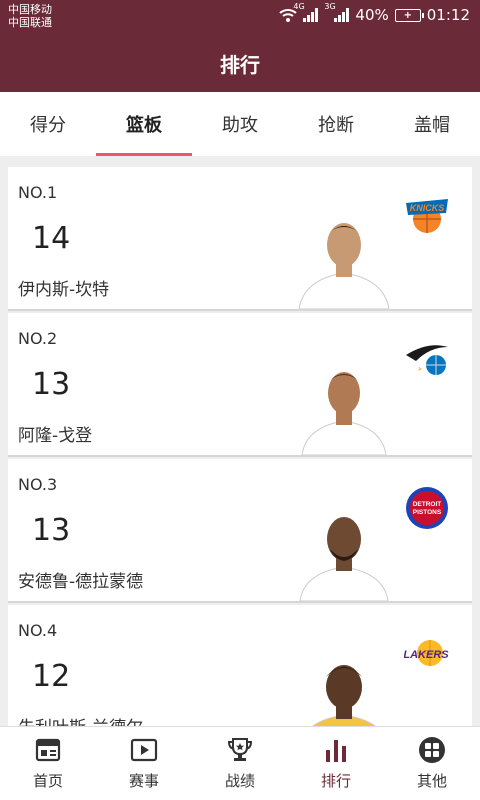 This screenshot has height=800, width=480. What do you see at coordinates (330, 6) in the screenshot?
I see `network-type-2: 3G` at bounding box center [330, 6].